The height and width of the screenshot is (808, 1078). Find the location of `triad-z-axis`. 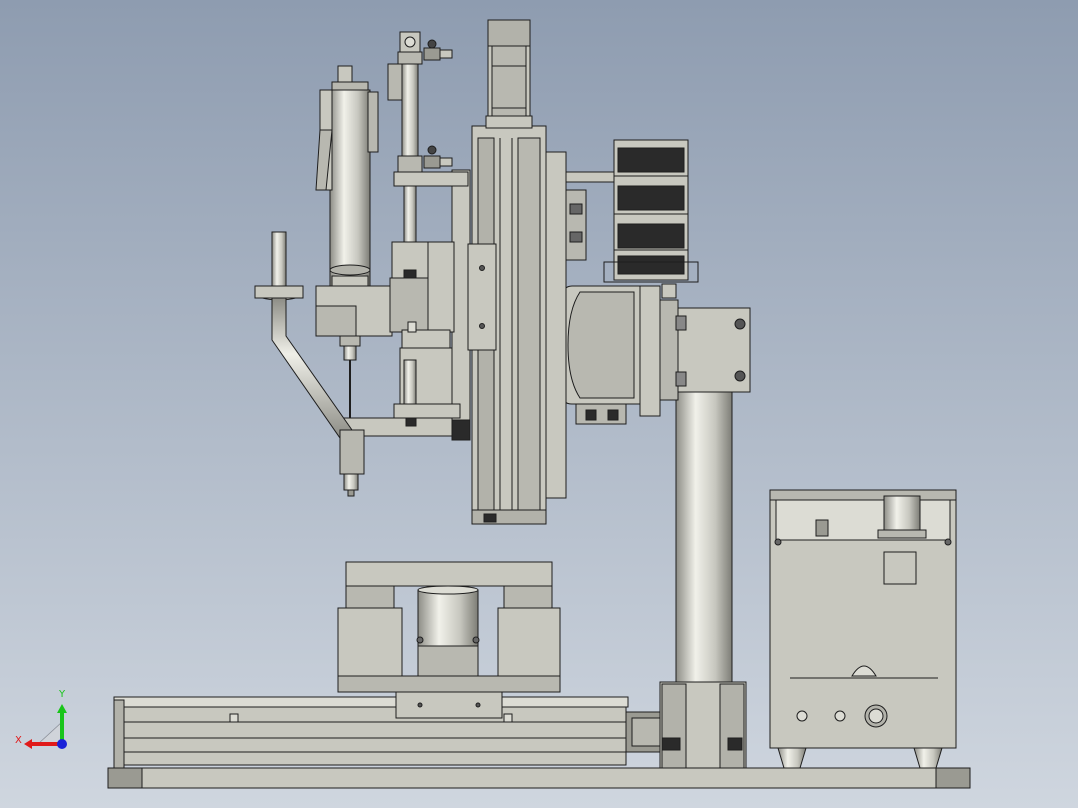

triad-z-axis is located at coordinates (62, 744).